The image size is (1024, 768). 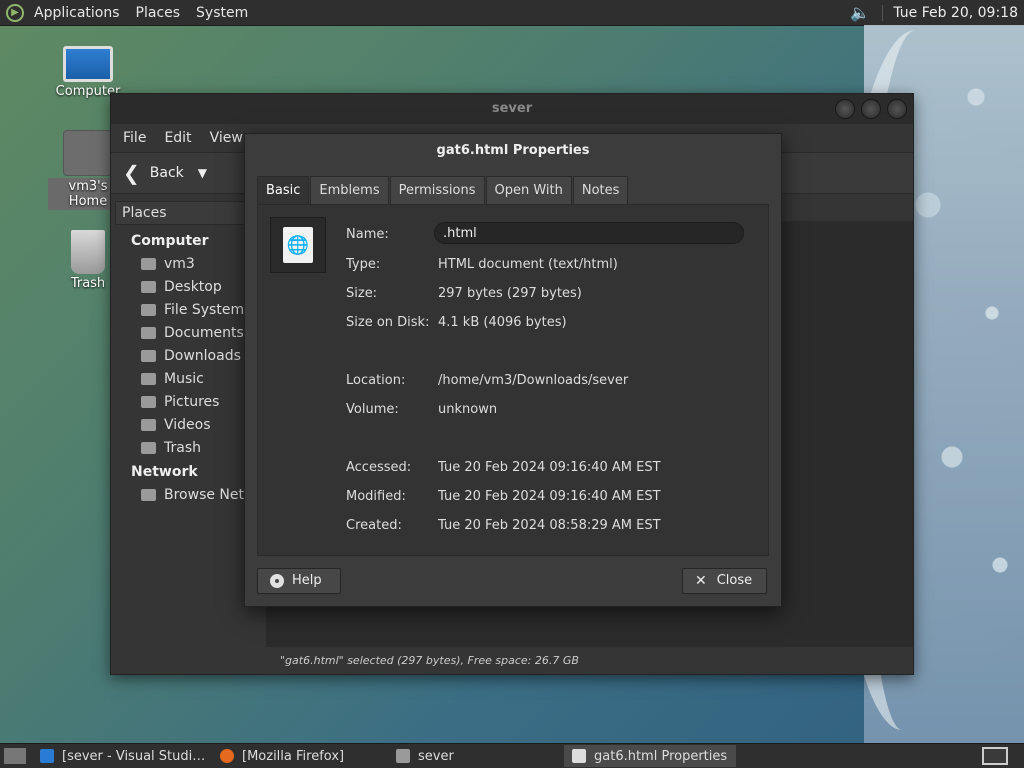 I want to click on volume-value: unknown, so click(x=468, y=409).